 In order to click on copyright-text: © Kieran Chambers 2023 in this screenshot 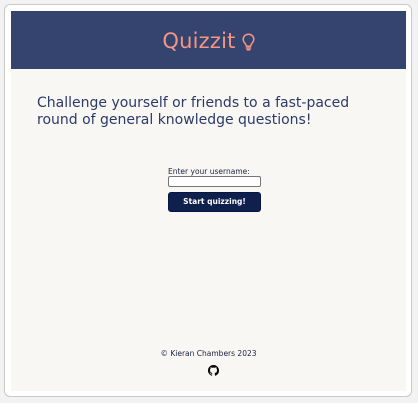, I will do `click(208, 353)`.